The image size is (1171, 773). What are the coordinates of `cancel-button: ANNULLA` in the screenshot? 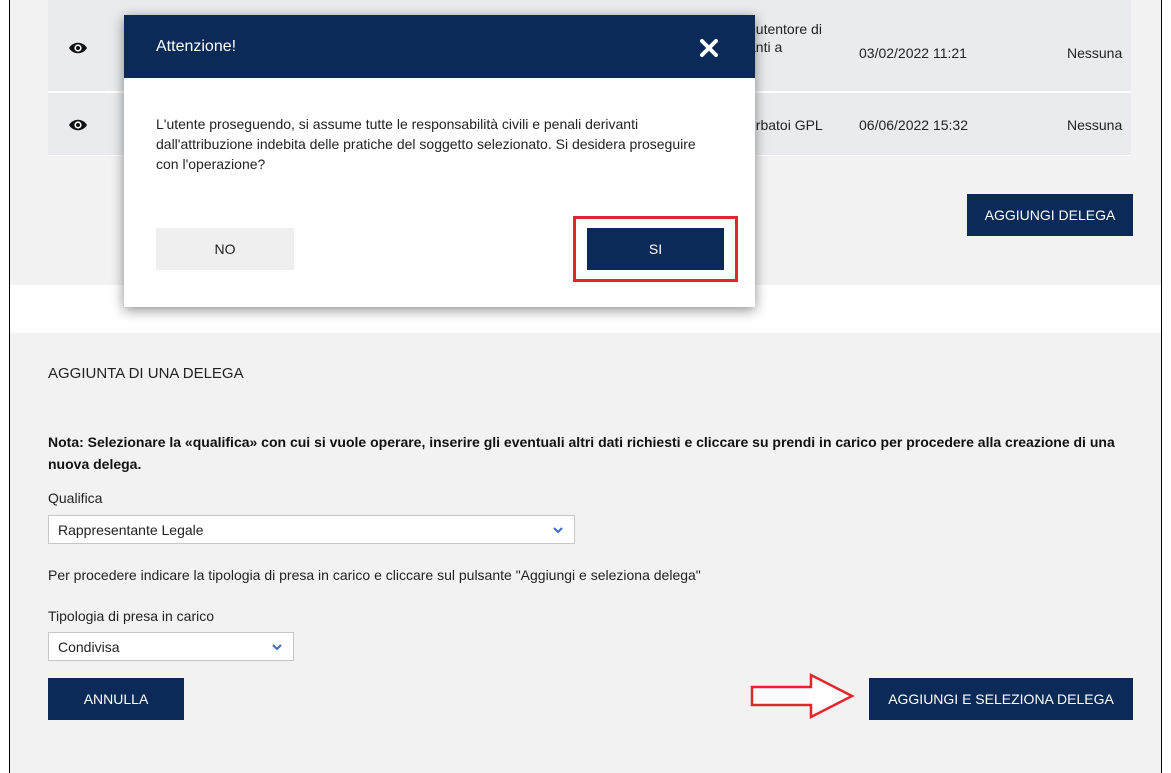 It's located at (116, 699).